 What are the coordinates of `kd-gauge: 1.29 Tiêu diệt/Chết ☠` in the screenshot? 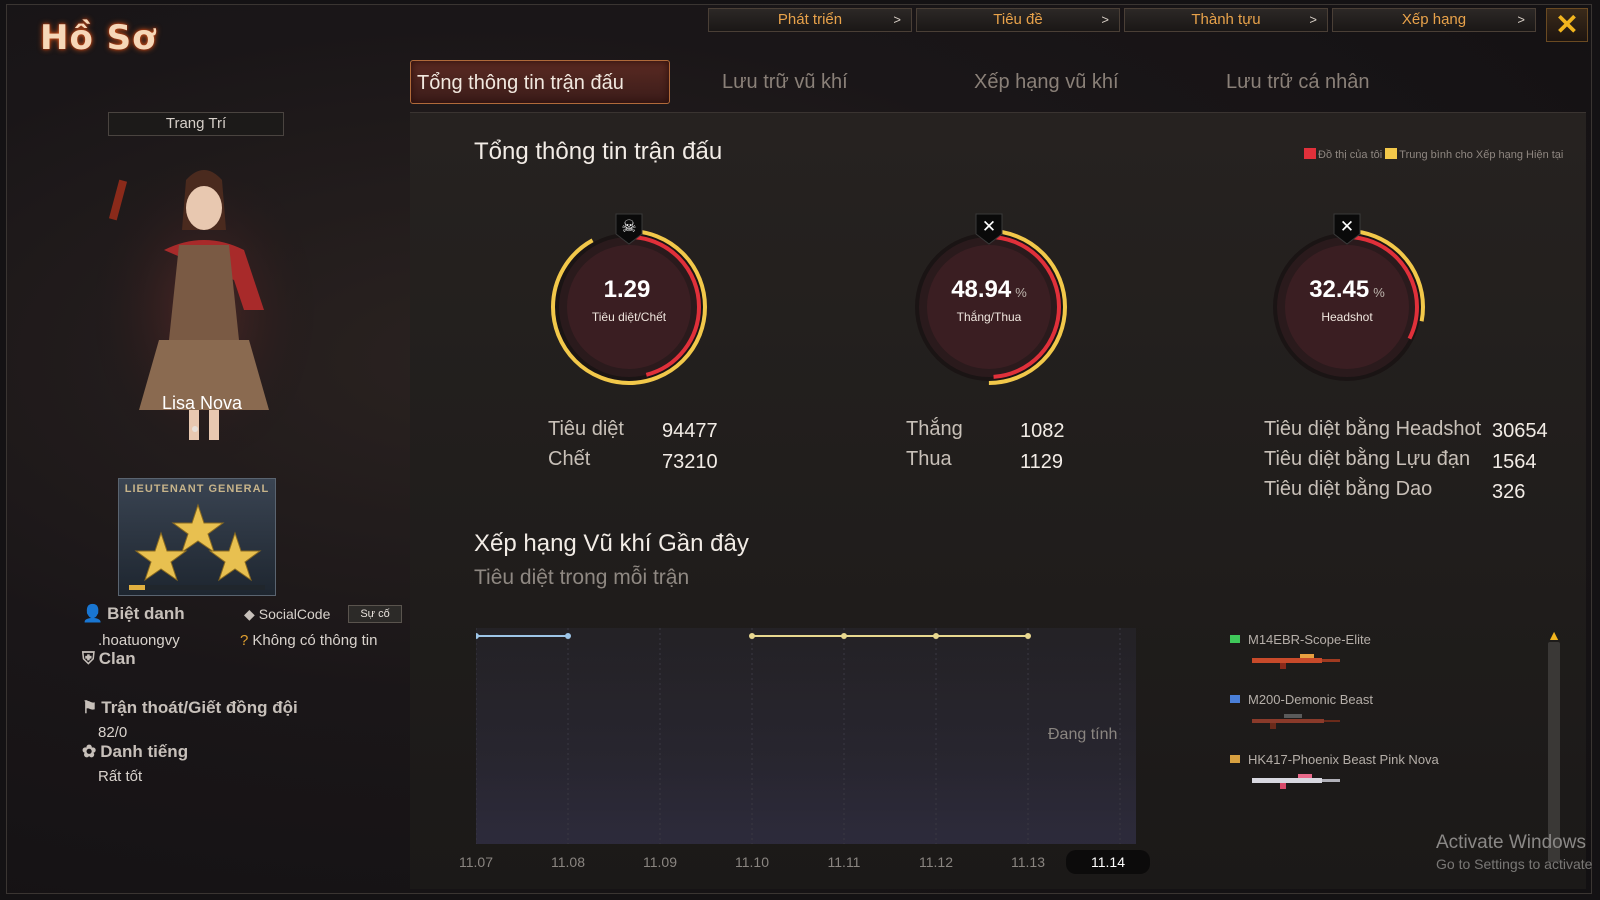 It's located at (629, 302).